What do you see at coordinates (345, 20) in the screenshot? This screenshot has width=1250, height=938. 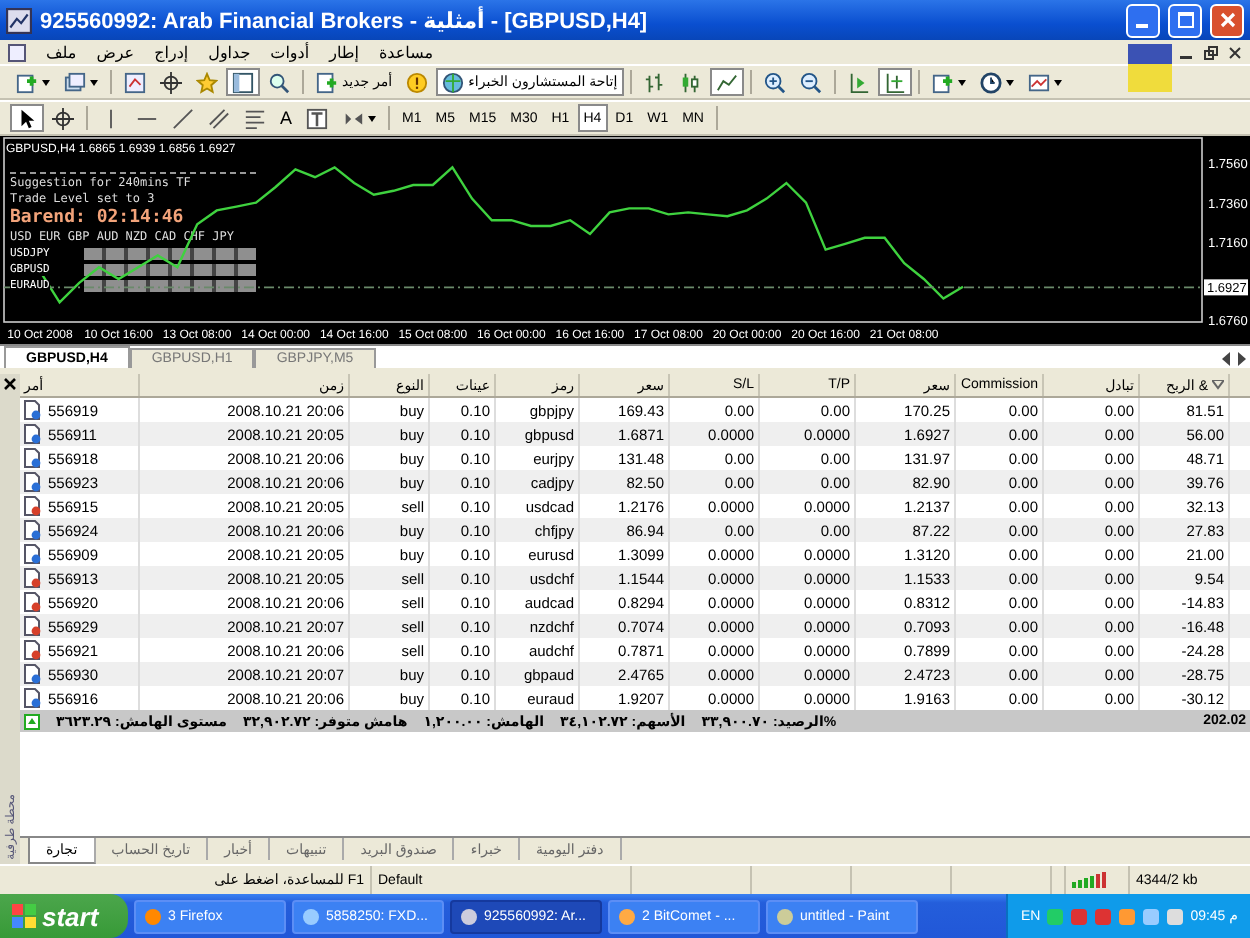 I see `window-title: 925560992: Arab Financial Brokers - أمثلية - [GBPUSD,H4]` at bounding box center [345, 20].